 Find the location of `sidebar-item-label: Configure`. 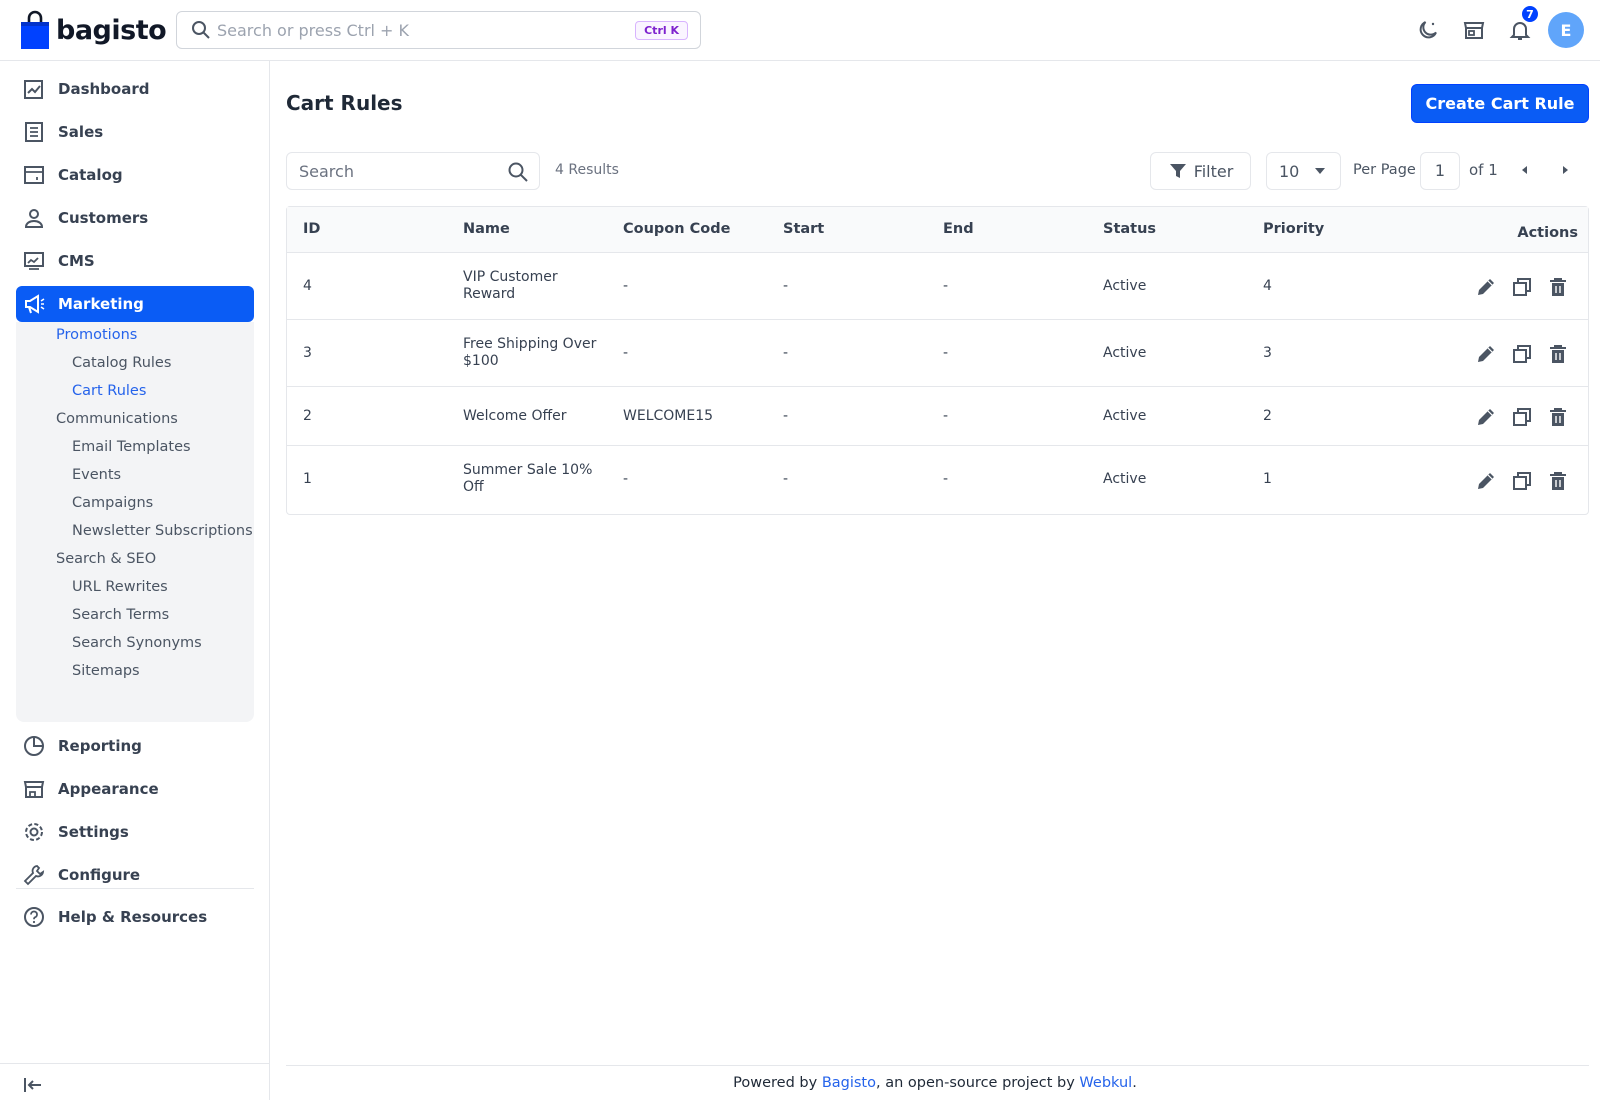

sidebar-item-label: Configure is located at coordinates (99, 875).